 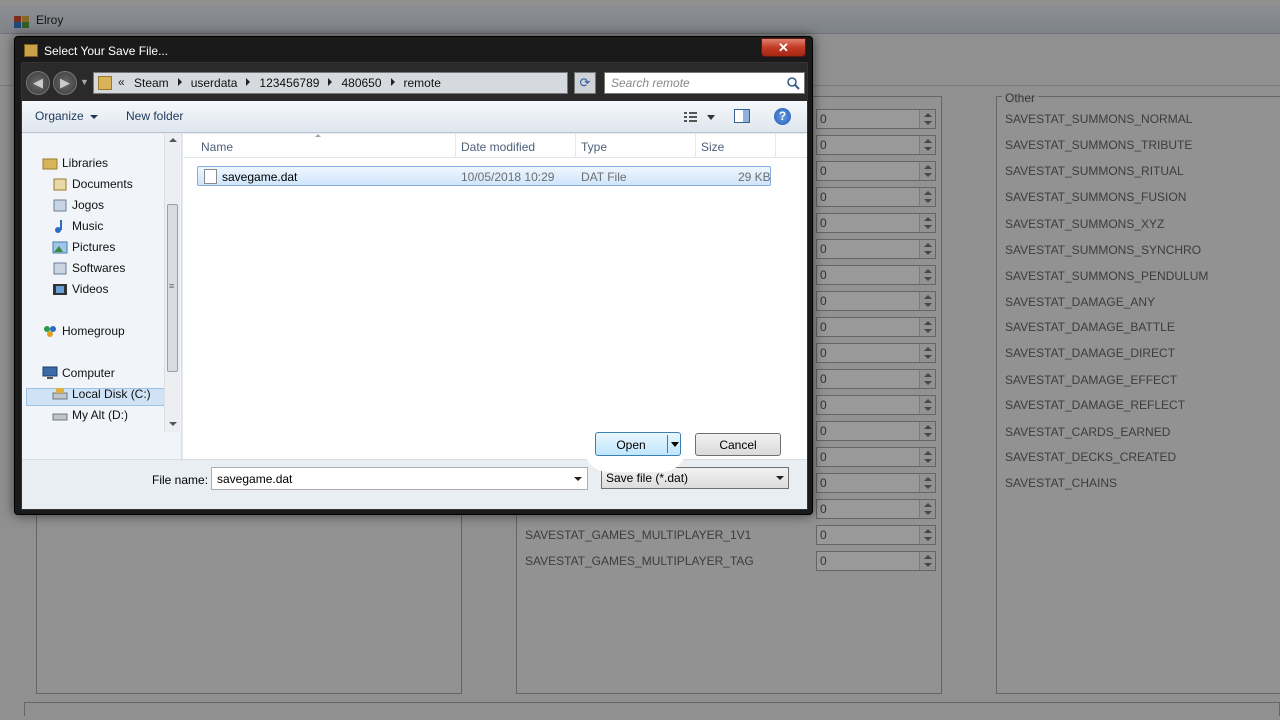 I want to click on dialog-footer: File name: Save file (*.dat), so click(x=414, y=484).